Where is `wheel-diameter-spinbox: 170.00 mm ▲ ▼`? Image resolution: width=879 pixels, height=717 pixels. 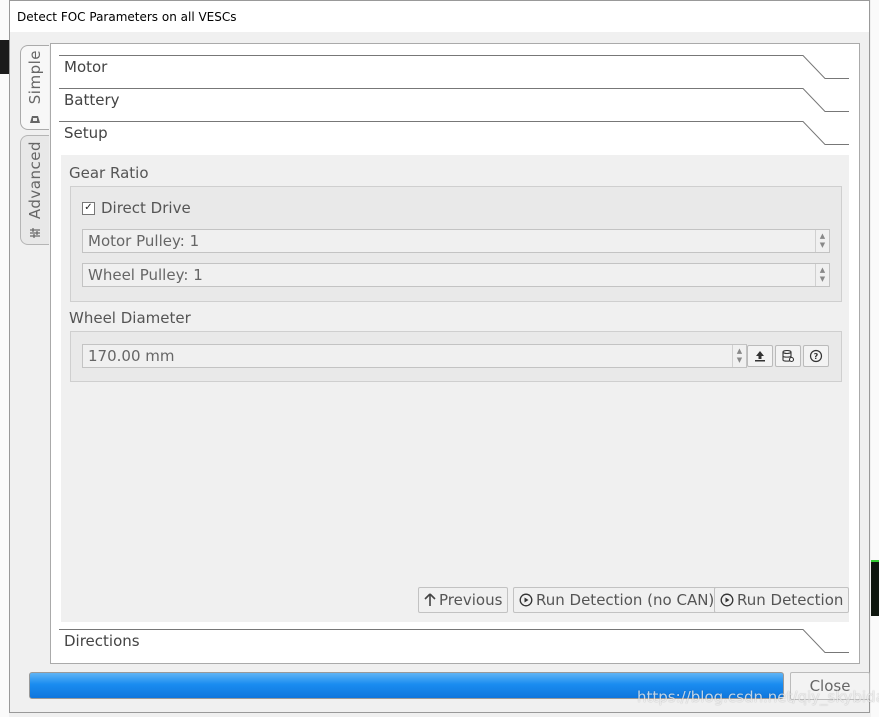 wheel-diameter-spinbox: 170.00 mm ▲ ▼ is located at coordinates (414, 356).